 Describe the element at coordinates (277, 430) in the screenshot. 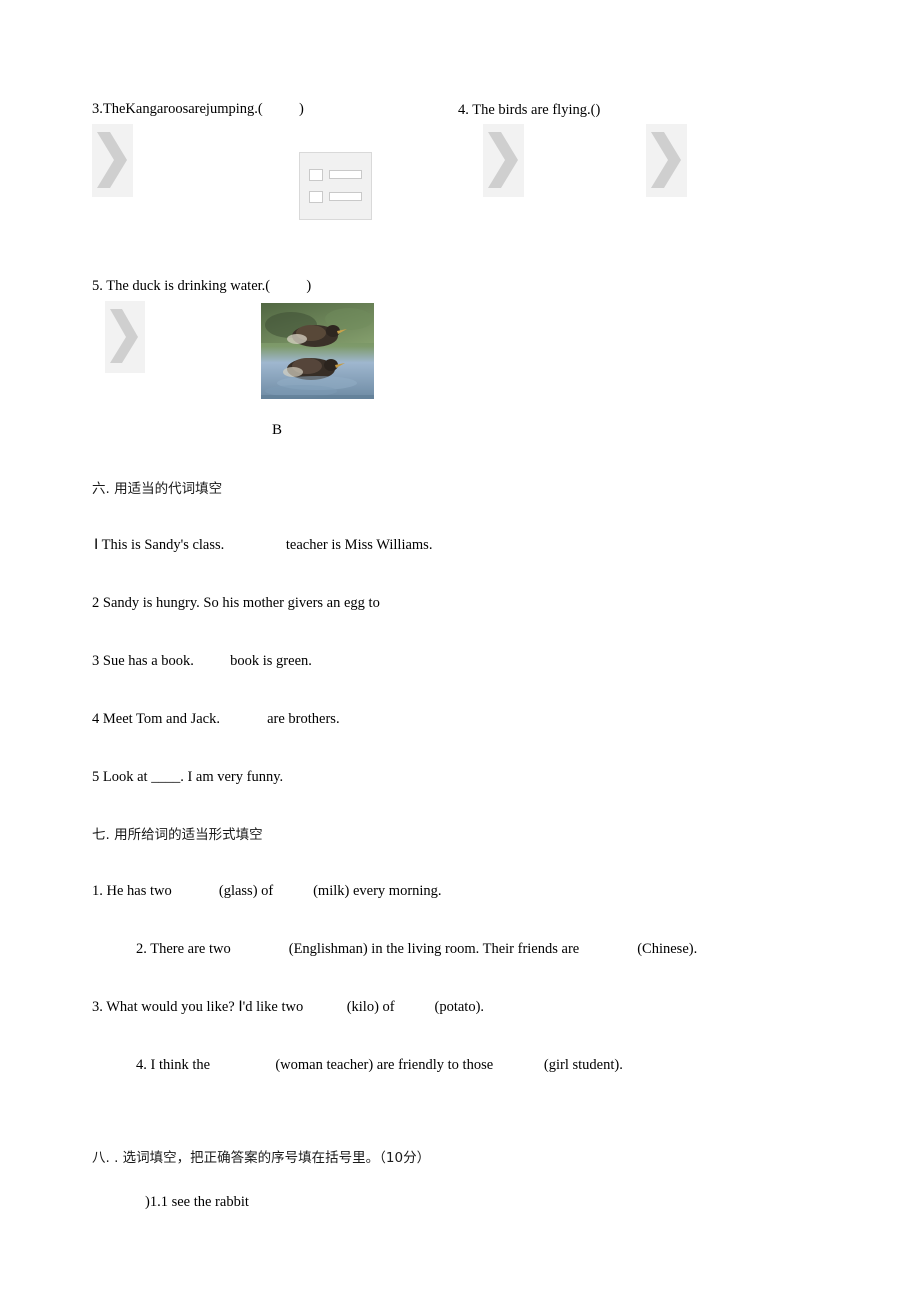

I see `answer-letter-b: B` at that location.